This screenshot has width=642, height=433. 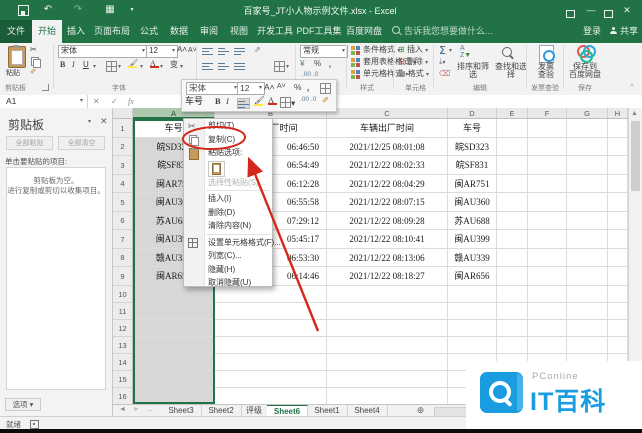 I want to click on cell-G5, so click(x=587, y=202).